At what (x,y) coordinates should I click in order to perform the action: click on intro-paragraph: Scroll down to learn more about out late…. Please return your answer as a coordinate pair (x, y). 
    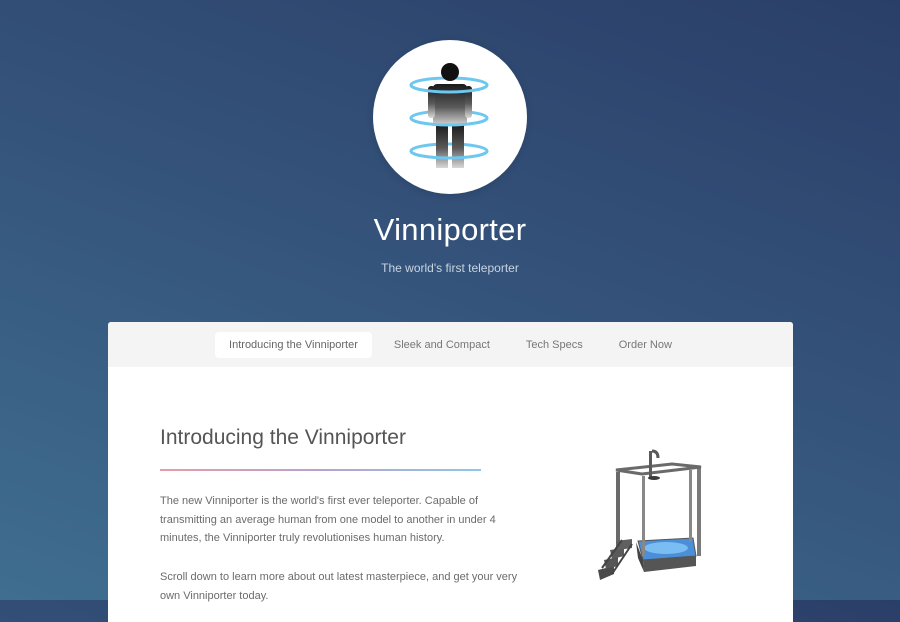
    Looking at the image, I should click on (339, 586).